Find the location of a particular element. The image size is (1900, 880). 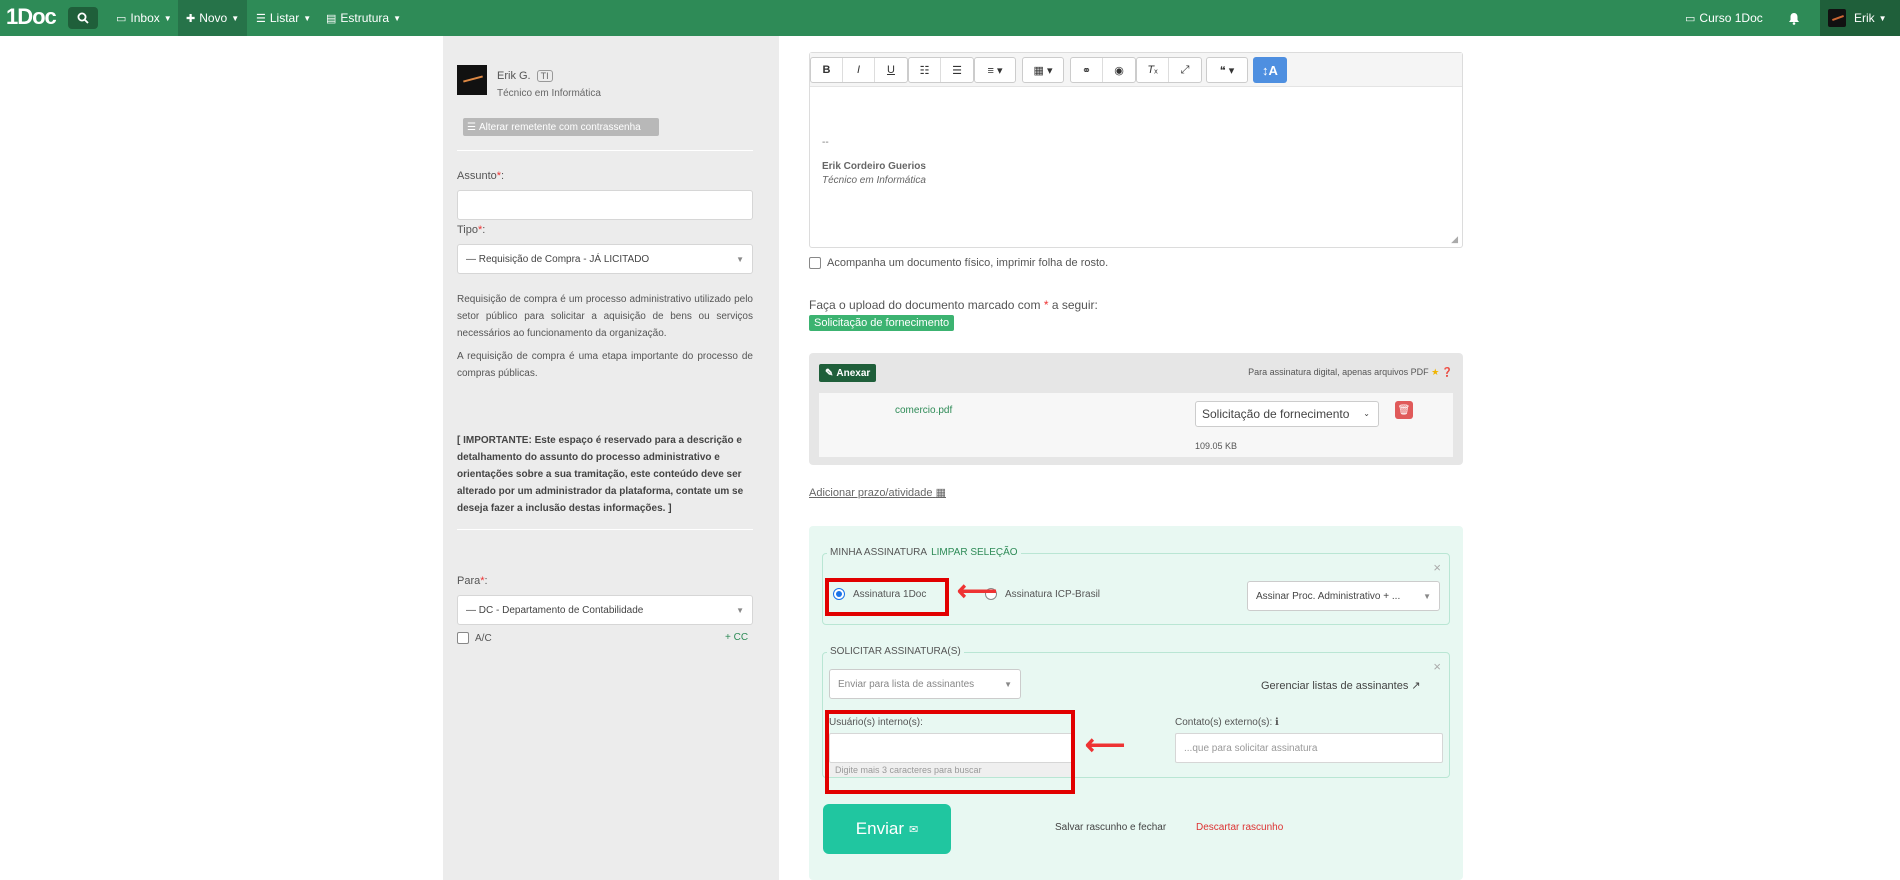

change-sender-label: Alterar remetente com contrassenha is located at coordinates (559, 127).